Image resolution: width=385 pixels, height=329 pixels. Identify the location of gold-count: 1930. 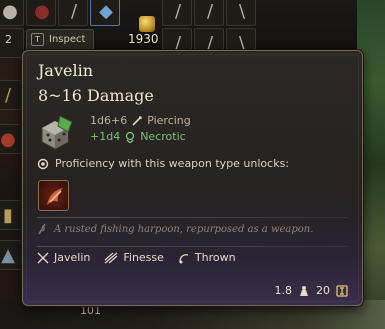
(143, 39).